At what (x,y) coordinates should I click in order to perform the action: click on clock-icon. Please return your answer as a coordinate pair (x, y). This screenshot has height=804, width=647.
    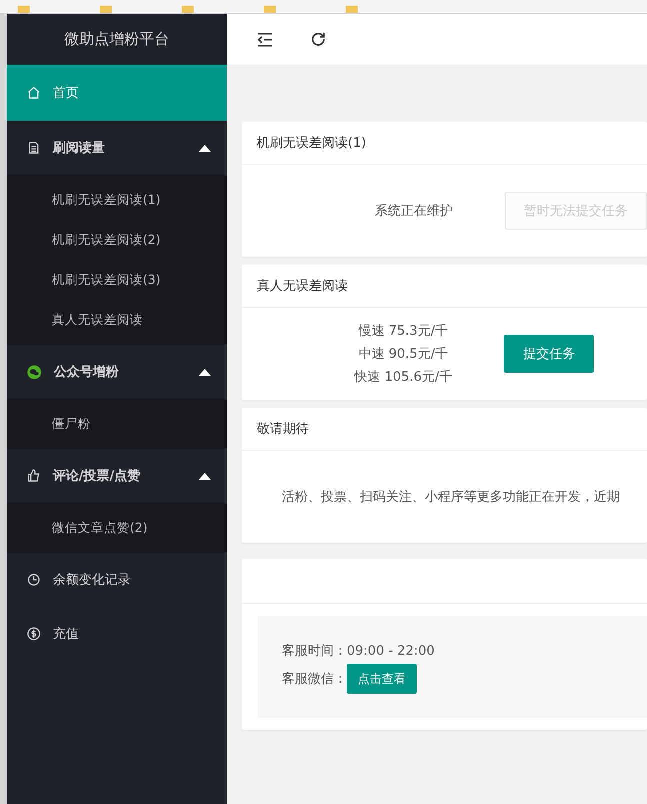
    Looking at the image, I should click on (34, 580).